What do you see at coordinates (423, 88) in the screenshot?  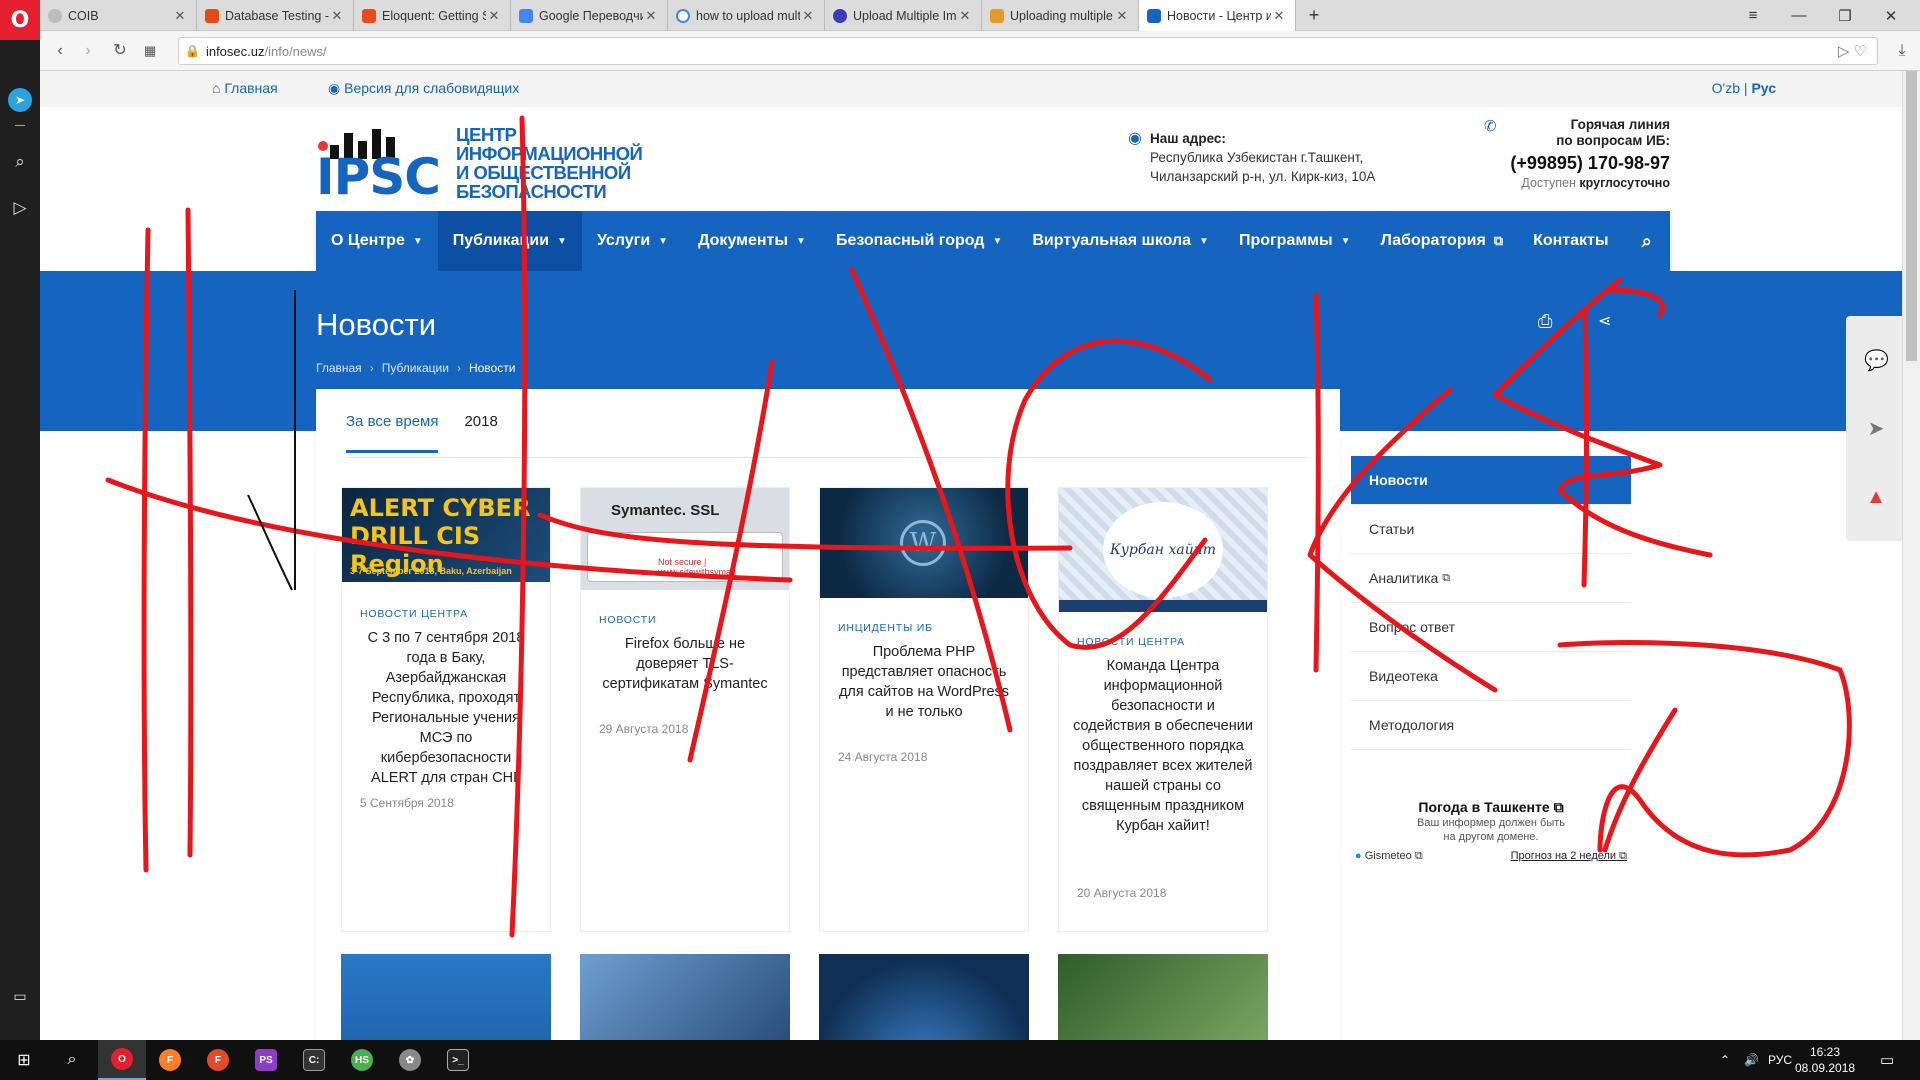 I see `low-vision-link: ◉ Версия для слабовидящих` at bounding box center [423, 88].